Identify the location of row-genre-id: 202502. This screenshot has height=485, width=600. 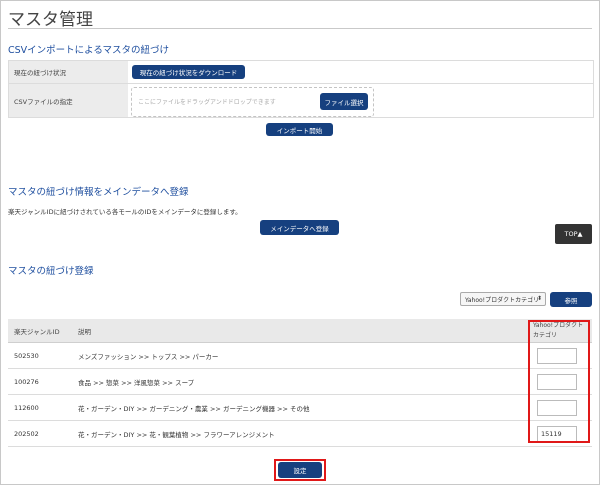
(40, 433).